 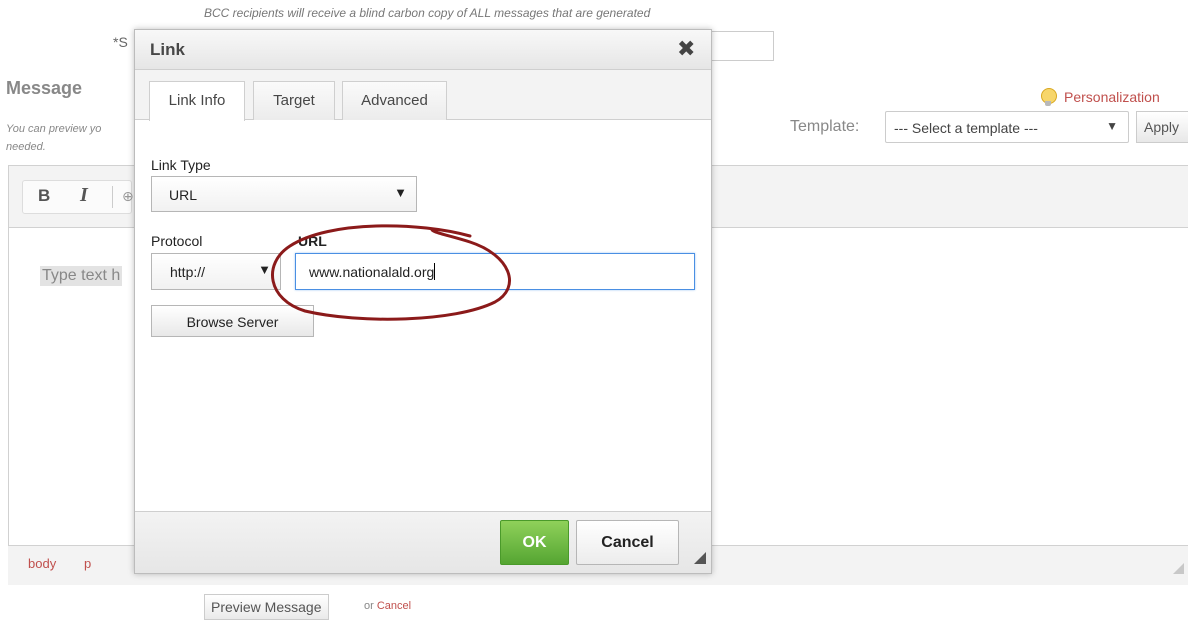 What do you see at coordinates (1112, 97) in the screenshot?
I see `personalization-label: Personalization` at bounding box center [1112, 97].